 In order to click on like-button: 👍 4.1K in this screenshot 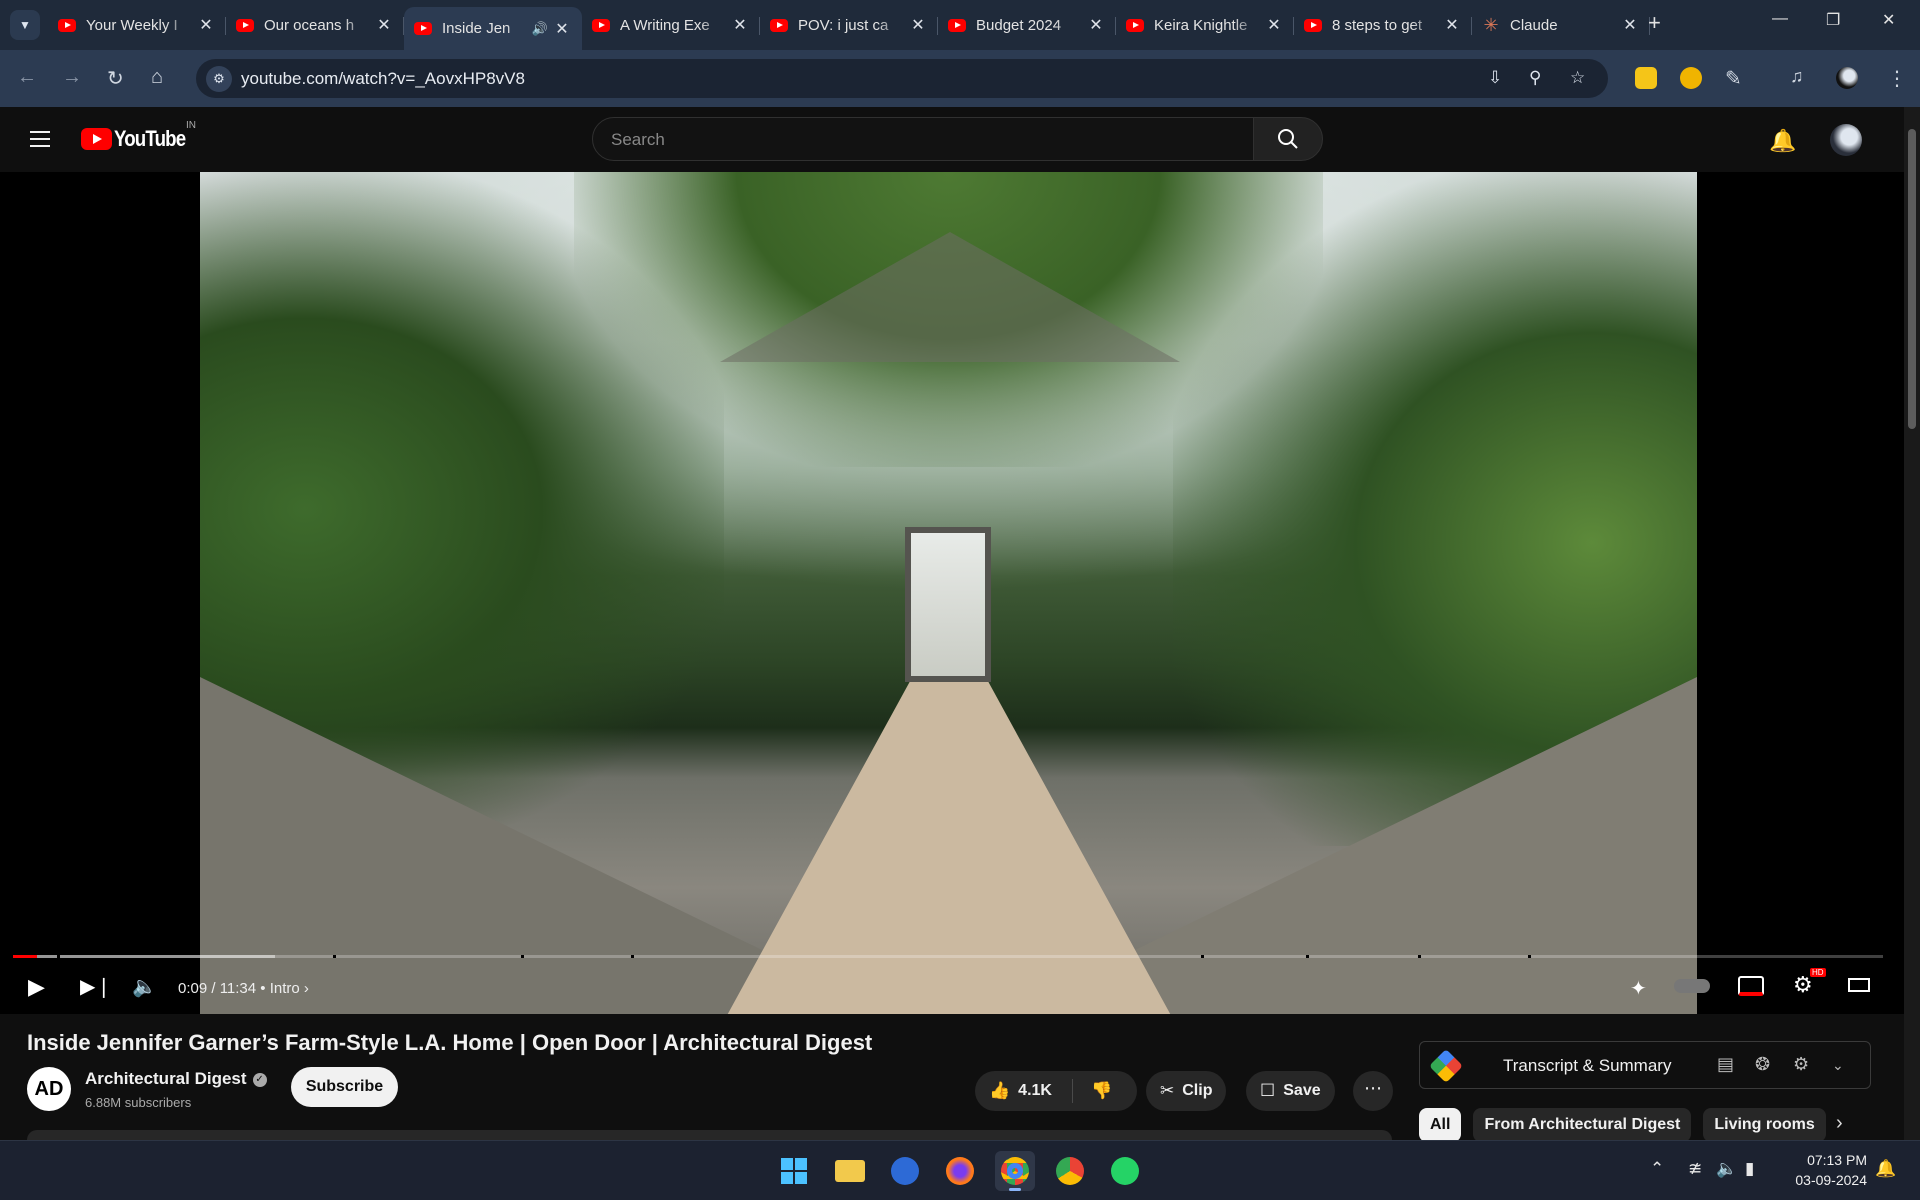, I will do `click(1024, 1091)`.